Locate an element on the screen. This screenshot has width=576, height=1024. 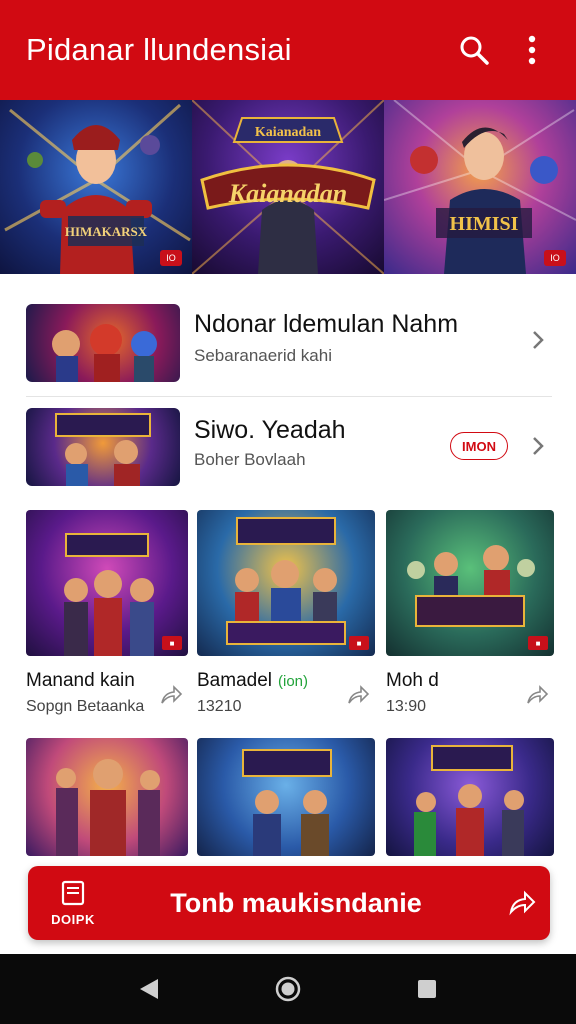
list-item-subtitle: Sebaranaerid kahi is located at coordinates (263, 355).